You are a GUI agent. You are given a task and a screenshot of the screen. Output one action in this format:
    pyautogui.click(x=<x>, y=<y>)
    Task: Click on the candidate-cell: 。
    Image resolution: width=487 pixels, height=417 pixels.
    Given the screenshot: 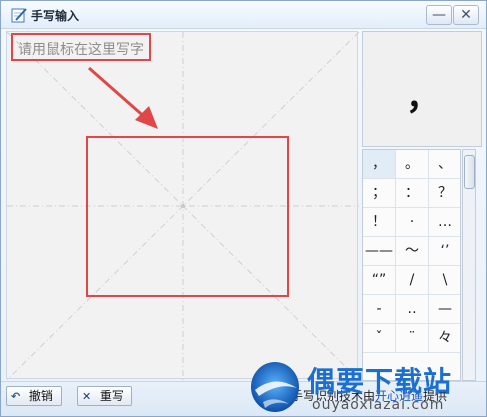 What is the action you would take?
    pyautogui.click(x=412, y=164)
    